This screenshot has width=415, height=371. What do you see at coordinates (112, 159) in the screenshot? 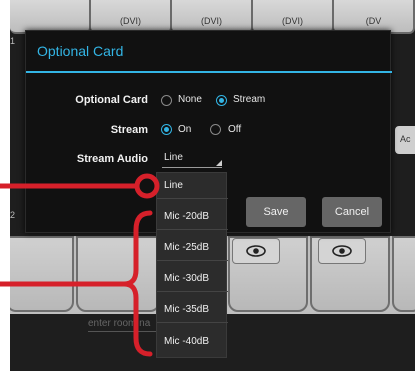
I see `stream-audio-label: Stream Audio` at bounding box center [112, 159].